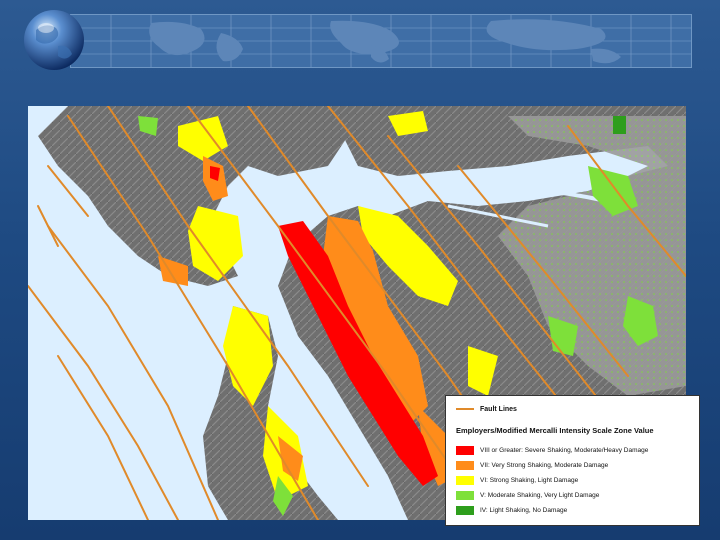  What do you see at coordinates (465, 409) in the screenshot?
I see `fault-line-swatch` at bounding box center [465, 409].